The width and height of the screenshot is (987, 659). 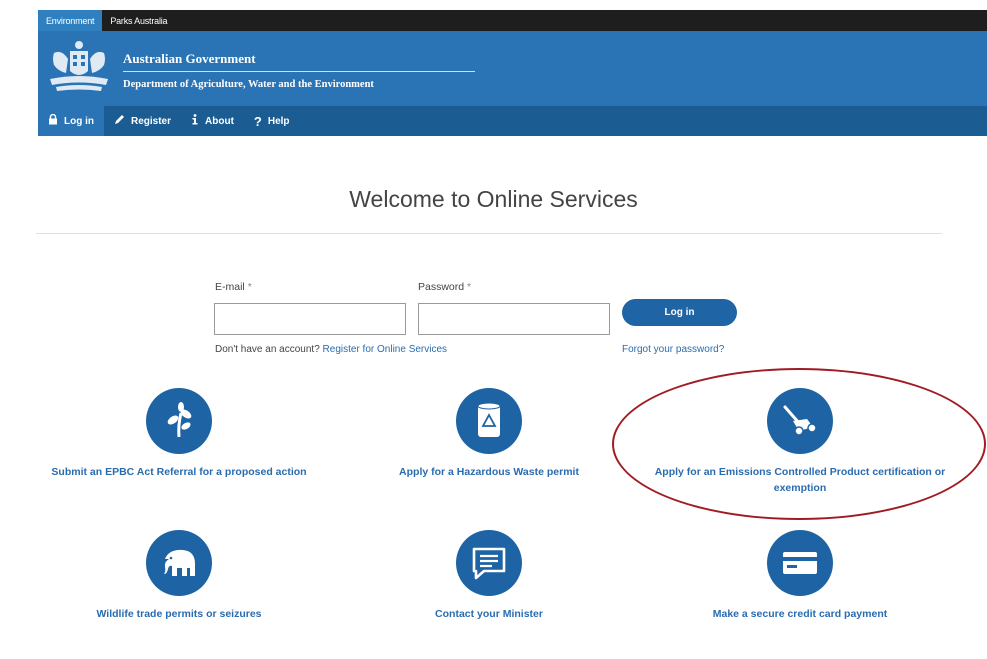 I want to click on service-label: Contact your Minister, so click(x=489, y=614).